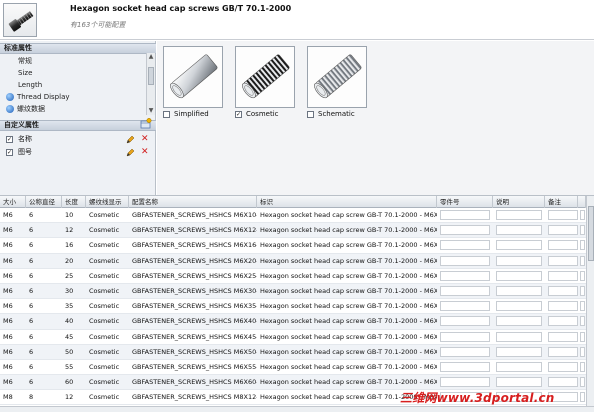 The width and height of the screenshot is (594, 412). Describe the element at coordinates (519, 202) in the screenshot. I see `col-description: 说明` at that location.